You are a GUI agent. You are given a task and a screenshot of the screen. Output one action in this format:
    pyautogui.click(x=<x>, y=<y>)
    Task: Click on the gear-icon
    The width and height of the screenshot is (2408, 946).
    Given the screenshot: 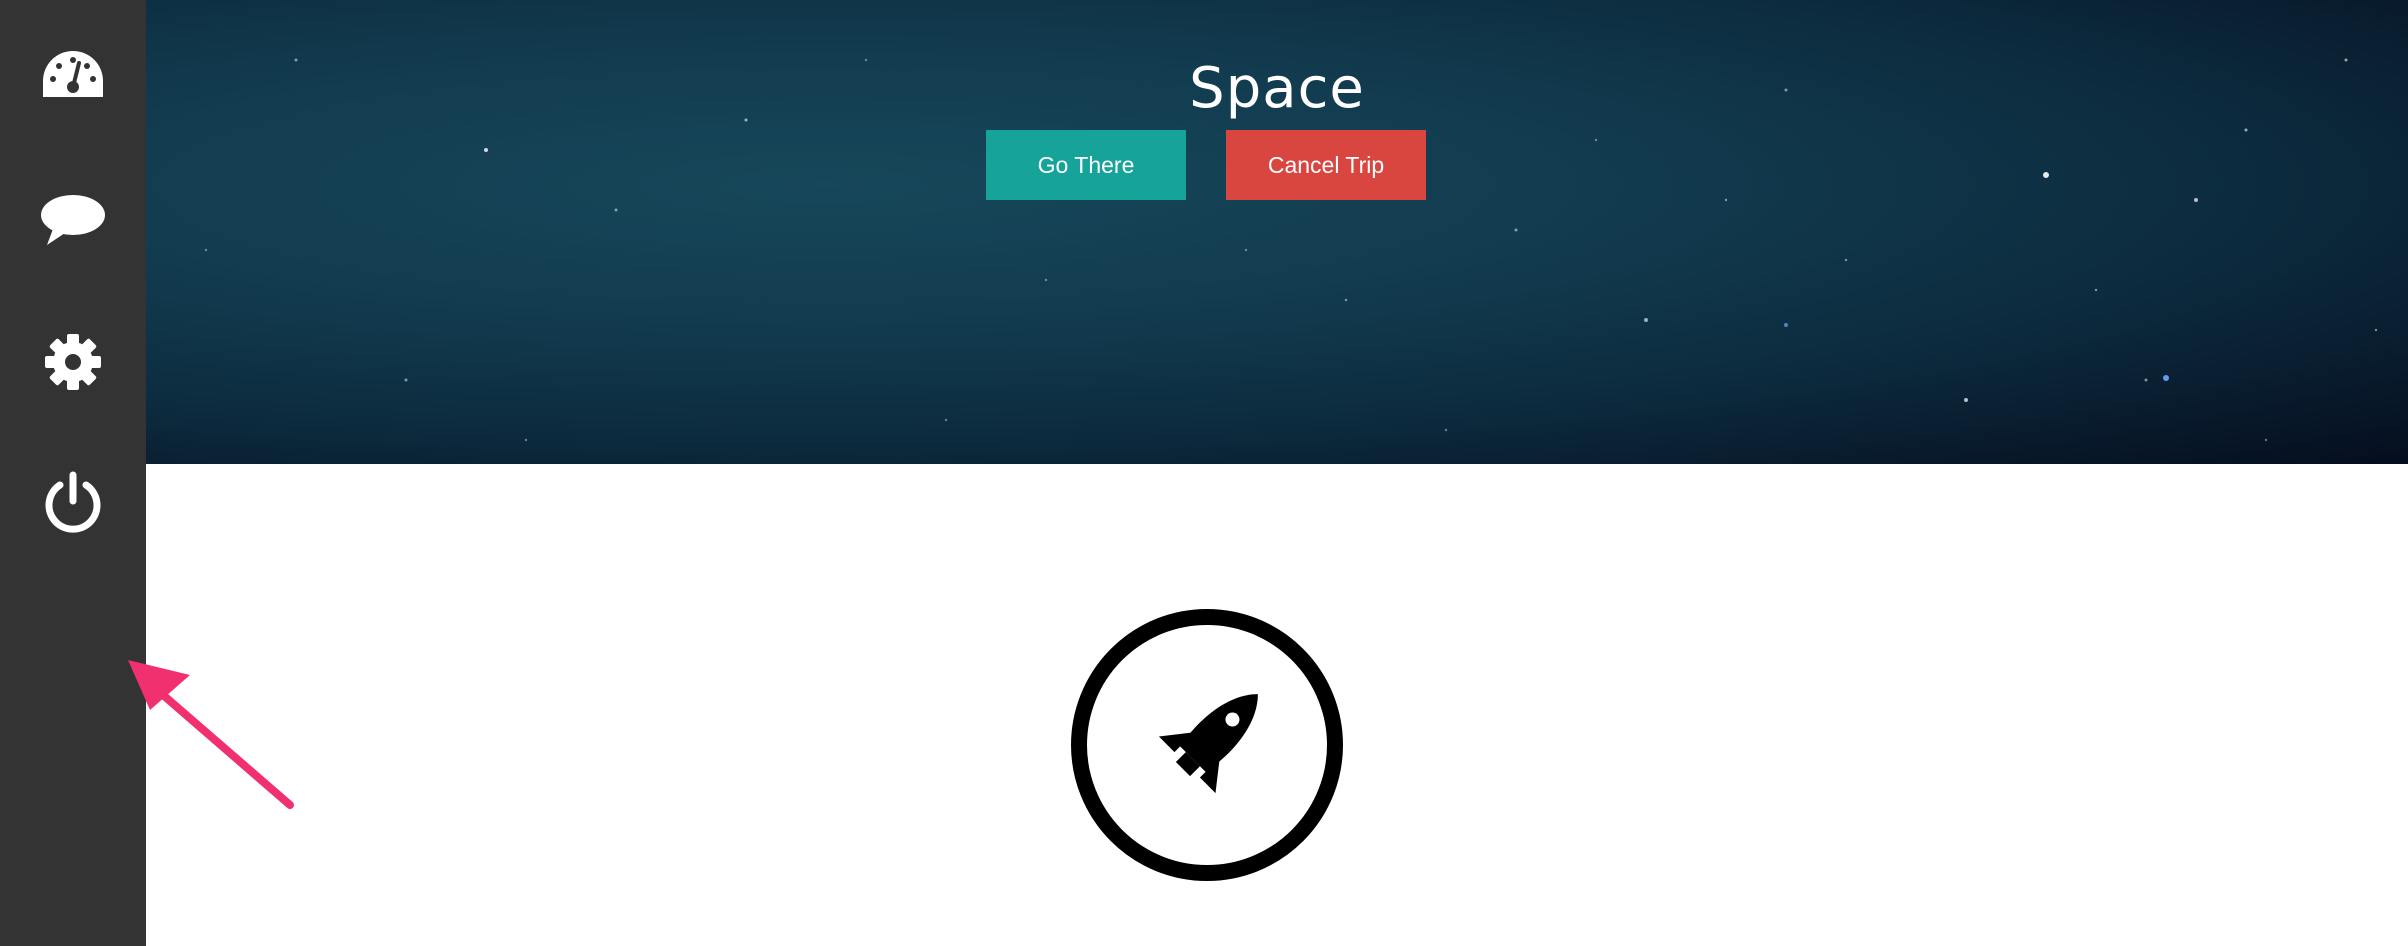 What is the action you would take?
    pyautogui.click(x=73, y=362)
    